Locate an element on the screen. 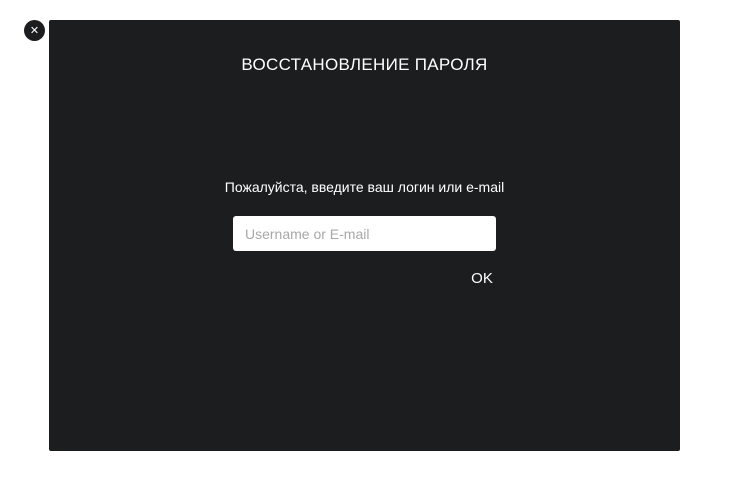 Image resolution: width=731 pixels, height=477 pixels. prompt-text: Пожалуйста, введите ваш логин или e-mail is located at coordinates (364, 187).